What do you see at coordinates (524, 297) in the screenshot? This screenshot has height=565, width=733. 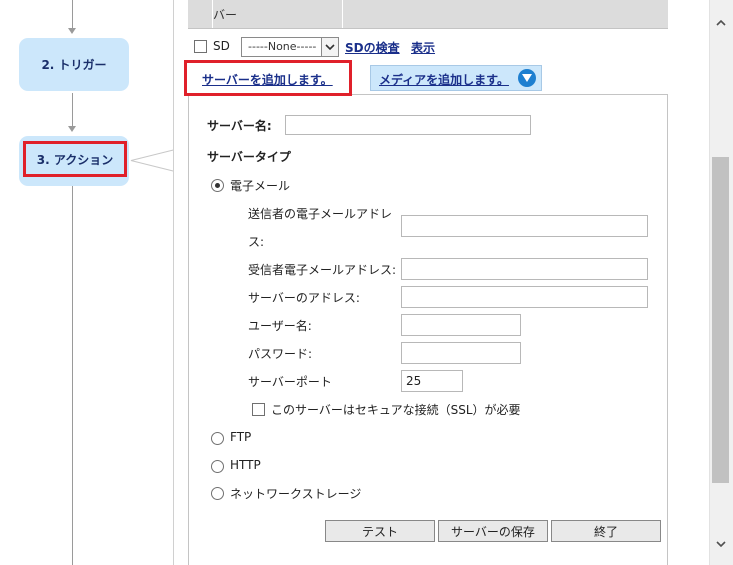 I see `server-address-input` at bounding box center [524, 297].